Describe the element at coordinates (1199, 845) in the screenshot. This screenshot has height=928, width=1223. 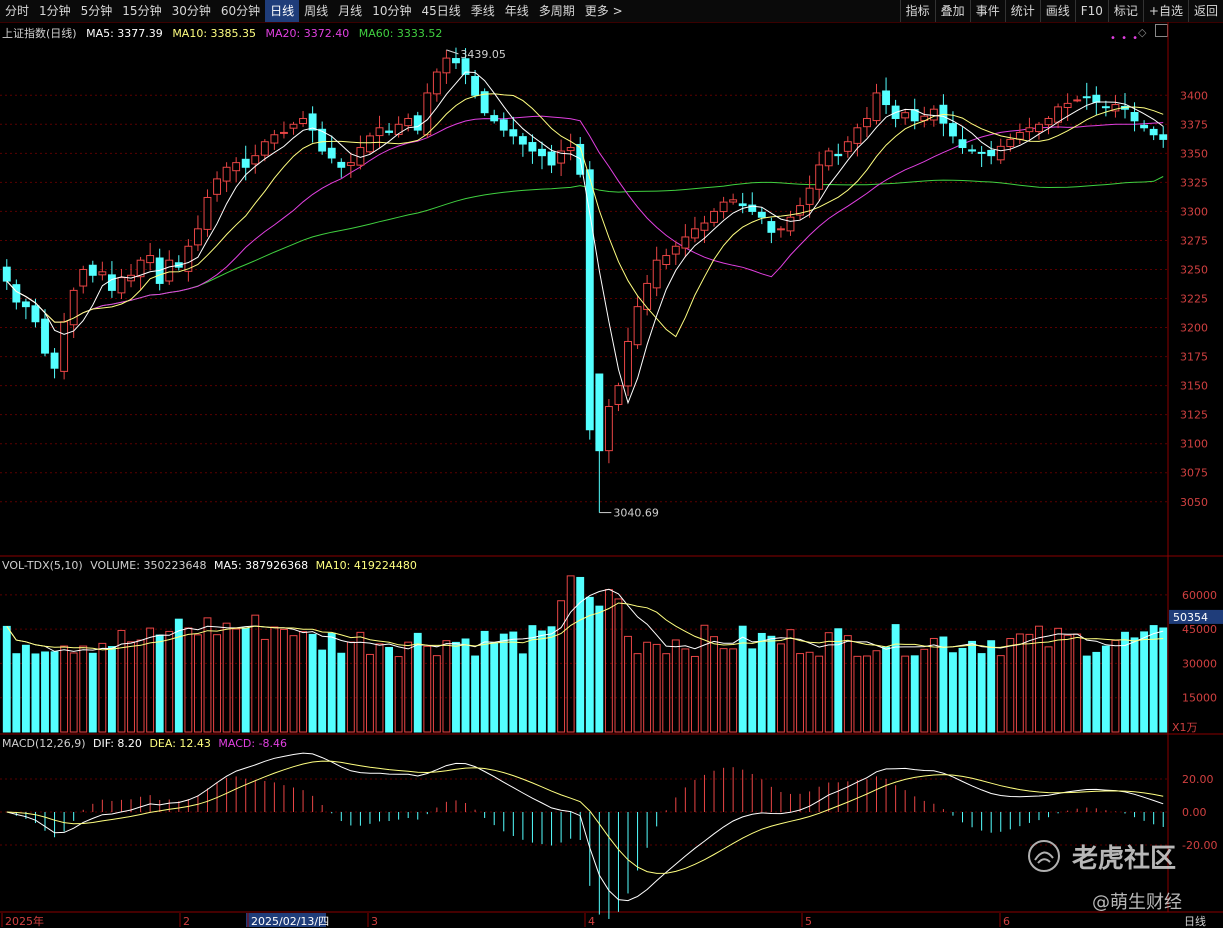
I see `macd-tick-label: -20.00` at that location.